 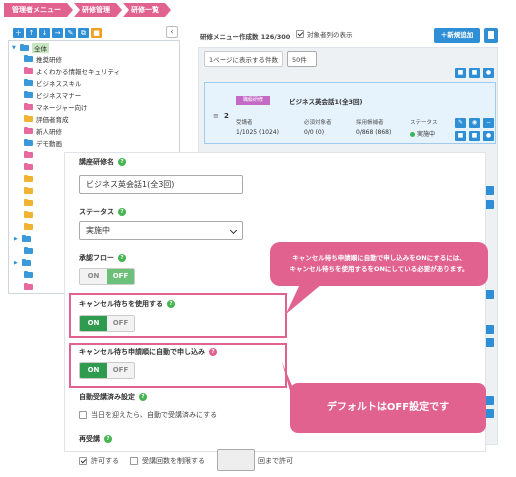 What do you see at coordinates (304, 299) in the screenshot?
I see `callout-tail` at bounding box center [304, 299].